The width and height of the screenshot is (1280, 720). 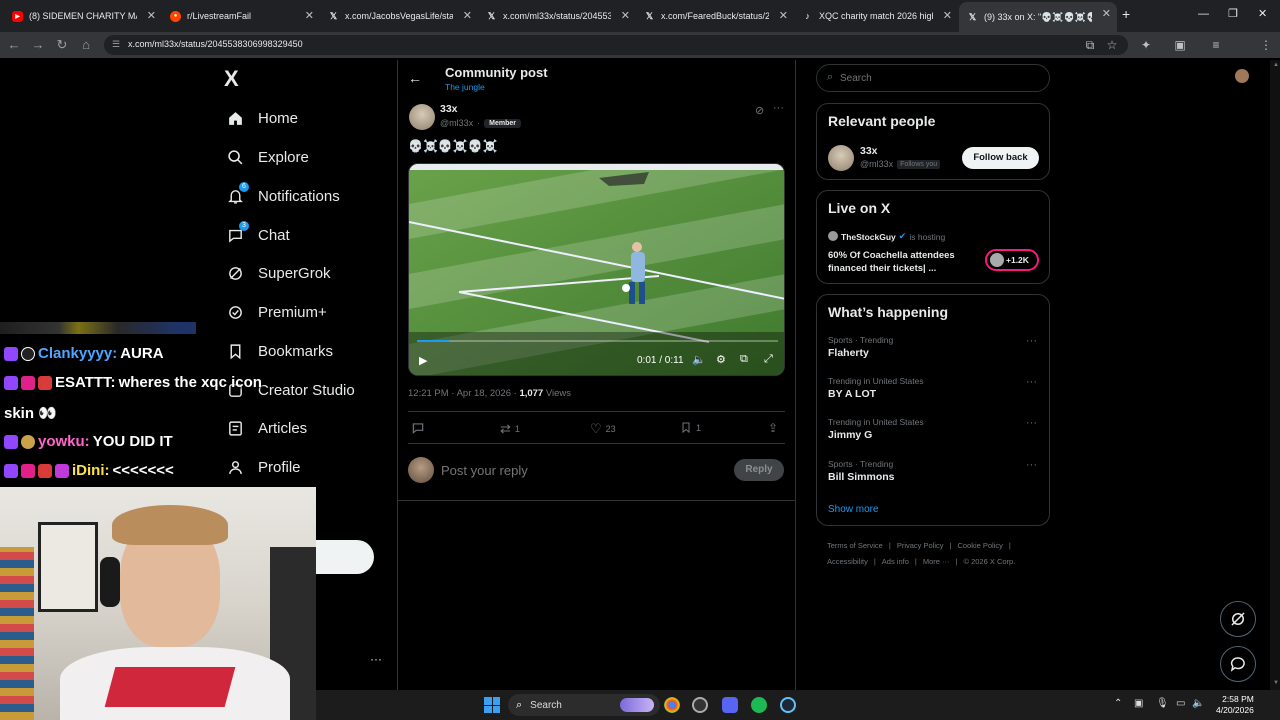 I want to click on tab-fearedbuck: 𝕏 x.com/FearedBuck/status/2045 ✕, so click(x=715, y=16).